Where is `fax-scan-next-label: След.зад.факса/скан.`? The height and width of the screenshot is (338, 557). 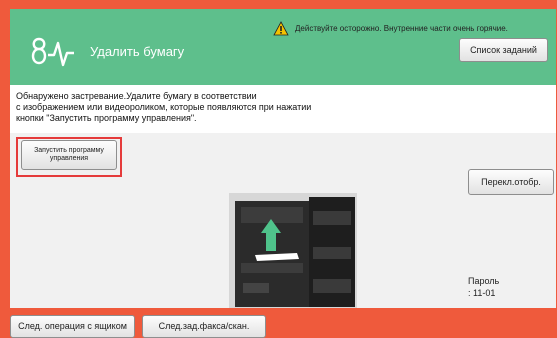 fax-scan-next-label: След.зад.факса/скан. is located at coordinates (204, 326).